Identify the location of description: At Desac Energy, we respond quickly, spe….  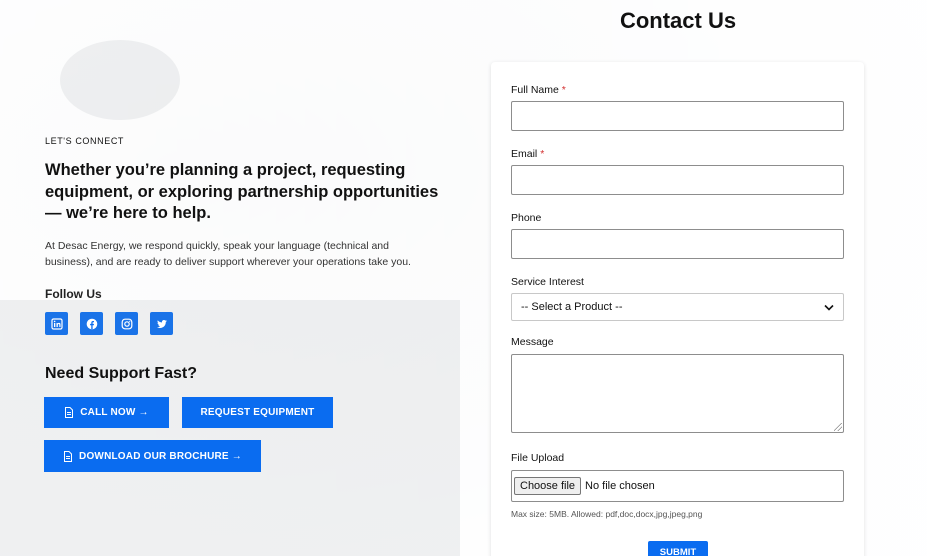
(228, 254).